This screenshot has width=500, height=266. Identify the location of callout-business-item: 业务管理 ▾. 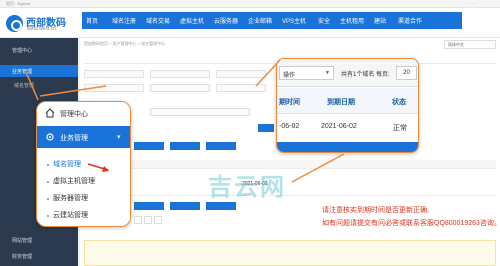
(83, 137).